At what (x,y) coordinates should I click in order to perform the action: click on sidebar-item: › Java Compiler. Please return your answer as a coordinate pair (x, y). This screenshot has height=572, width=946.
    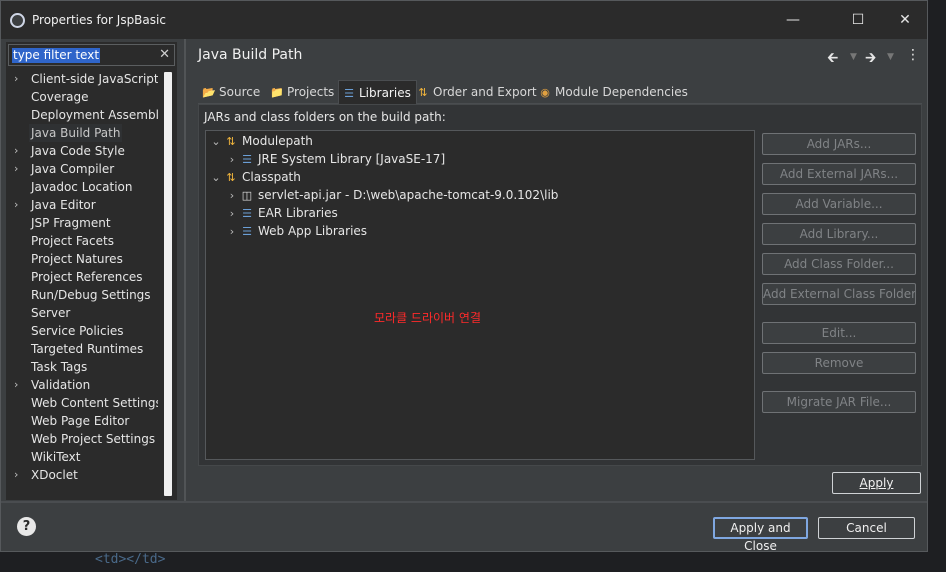
    Looking at the image, I should click on (83, 169).